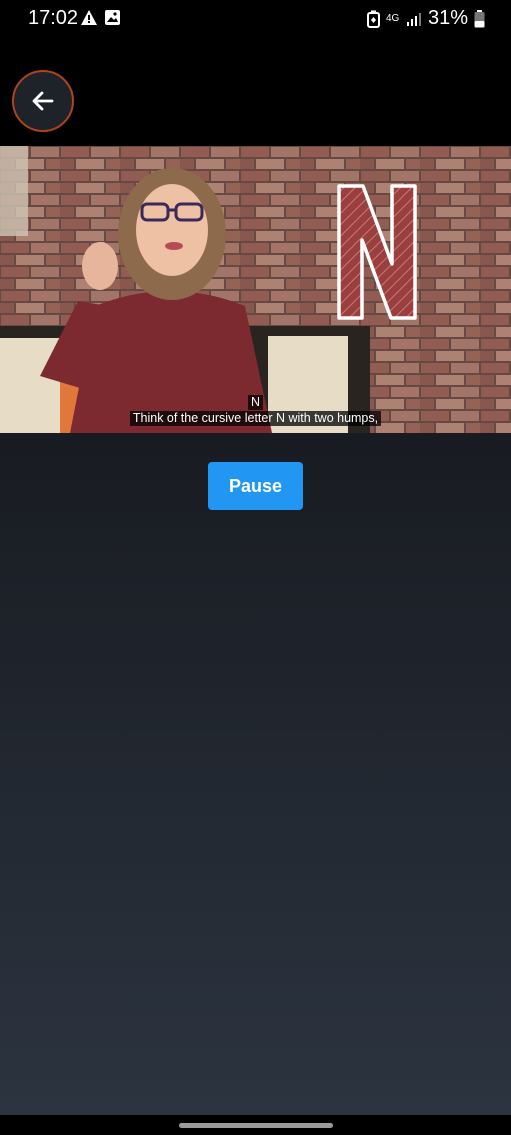 This screenshot has height=1135, width=511. I want to click on caption-top-text: N, so click(255, 402).